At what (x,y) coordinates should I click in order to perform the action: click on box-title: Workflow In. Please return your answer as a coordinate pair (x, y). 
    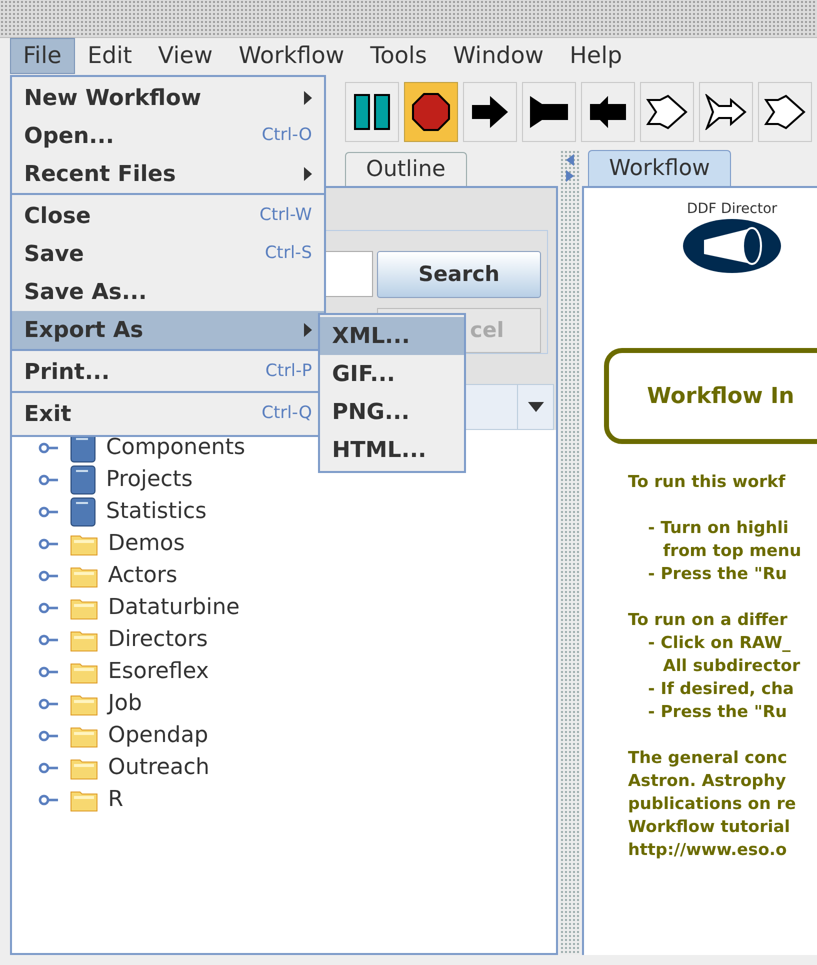
    Looking at the image, I should click on (720, 396).